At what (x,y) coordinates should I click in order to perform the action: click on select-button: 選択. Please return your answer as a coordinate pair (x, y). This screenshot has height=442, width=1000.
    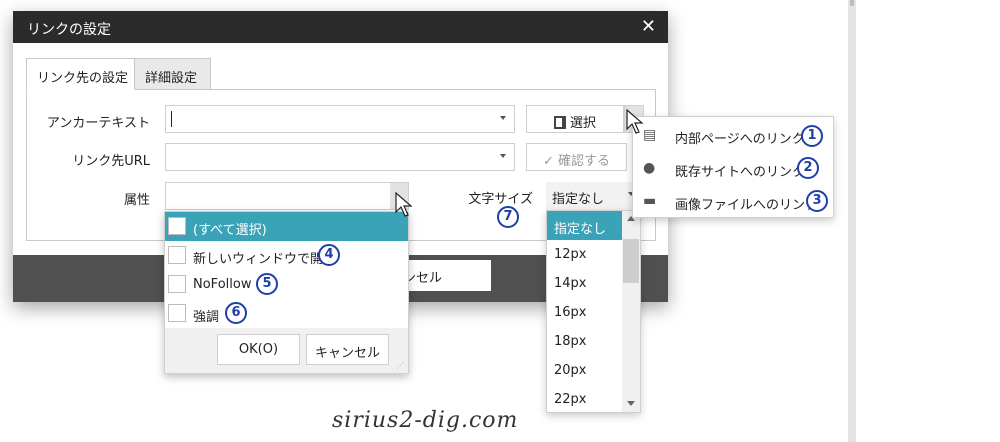
    Looking at the image, I should click on (575, 119).